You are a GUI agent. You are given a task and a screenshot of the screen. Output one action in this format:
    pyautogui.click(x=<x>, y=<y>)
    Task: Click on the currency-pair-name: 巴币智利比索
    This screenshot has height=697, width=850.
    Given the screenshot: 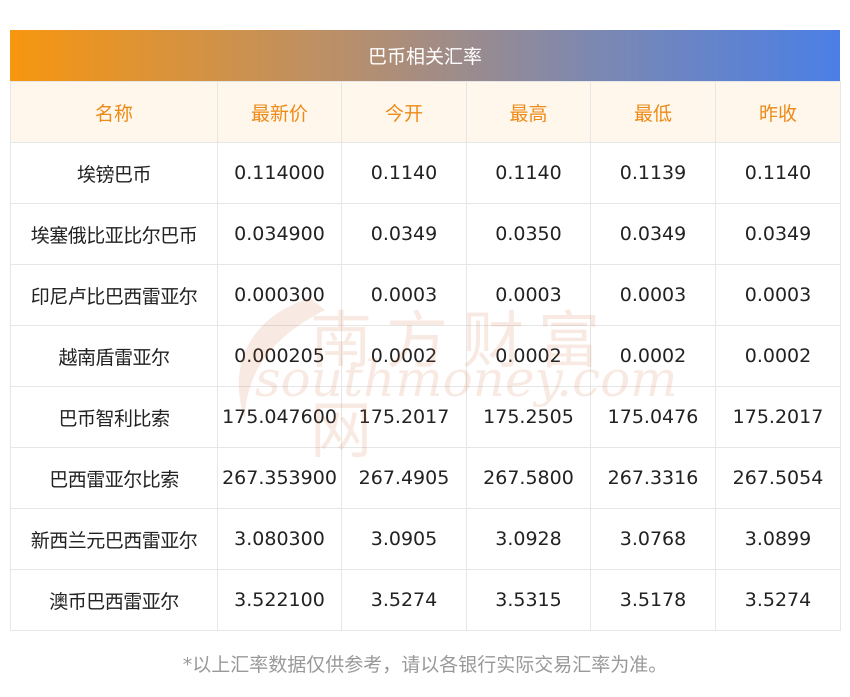 What is the action you would take?
    pyautogui.click(x=114, y=417)
    